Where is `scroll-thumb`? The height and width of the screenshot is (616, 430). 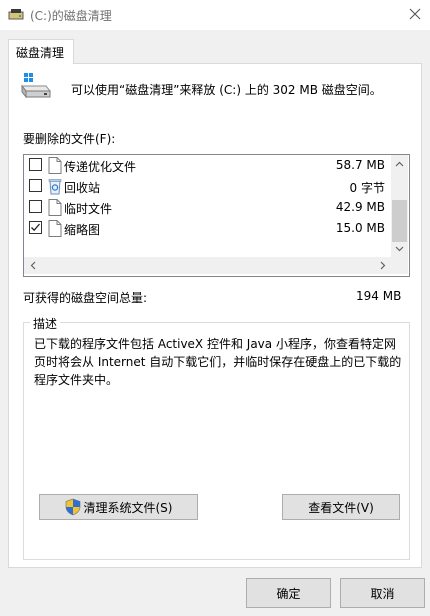
scroll-thumb is located at coordinates (399, 221).